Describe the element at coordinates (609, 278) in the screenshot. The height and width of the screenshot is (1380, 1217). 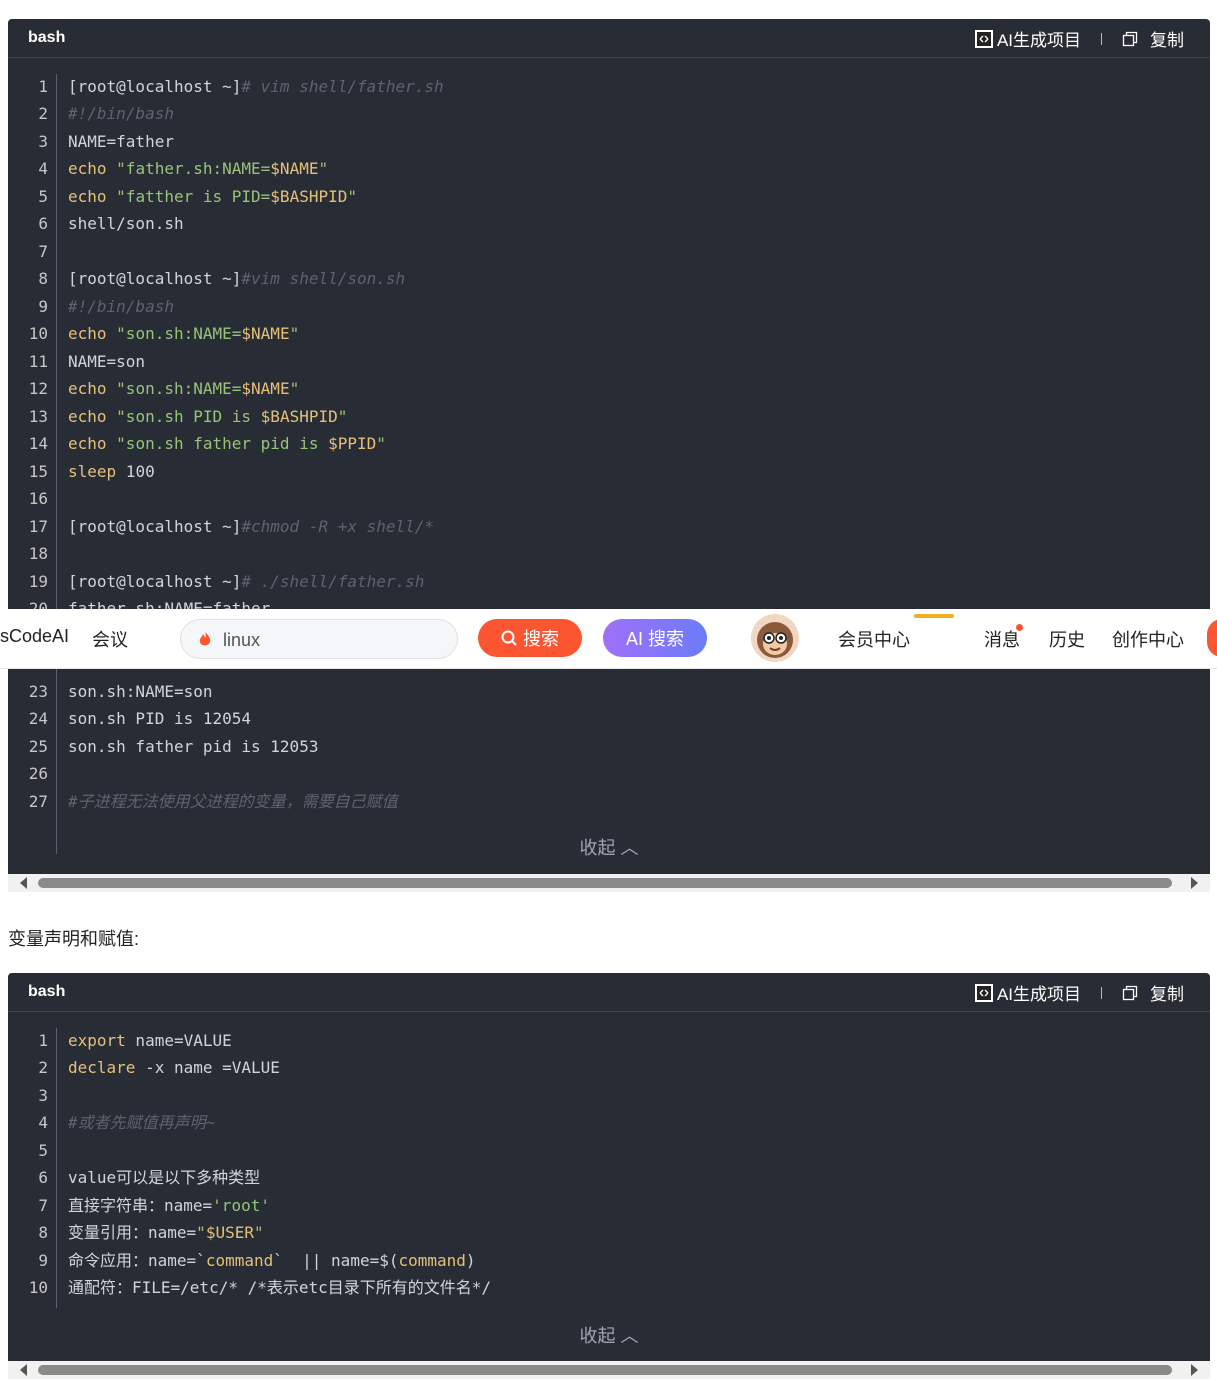
I see `code-line: 8 [root@localhost ~]#vim shell/son.sh` at that location.